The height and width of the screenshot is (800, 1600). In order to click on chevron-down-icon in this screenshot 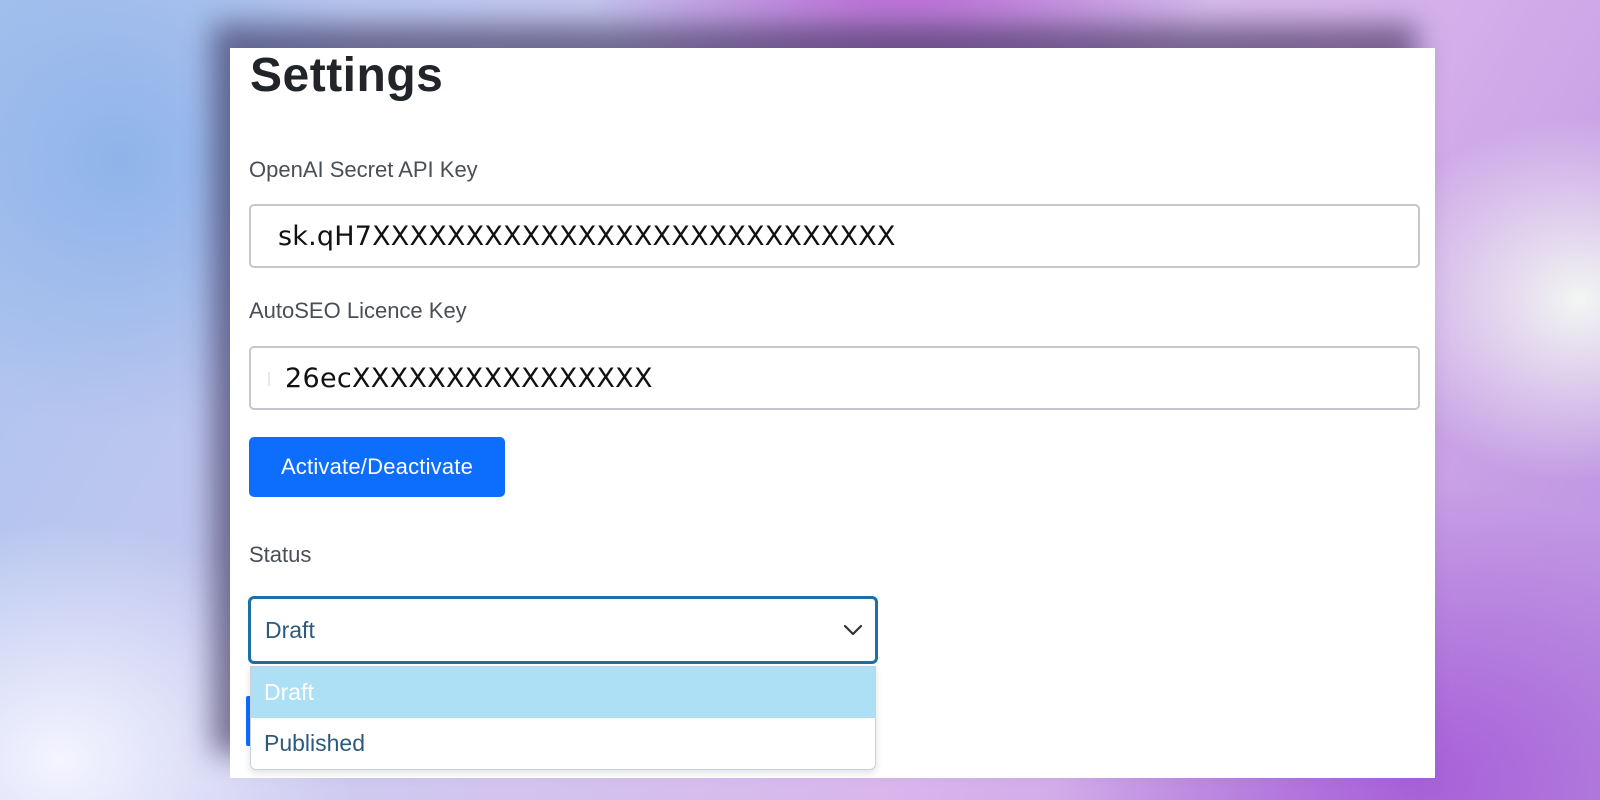, I will do `click(853, 630)`.